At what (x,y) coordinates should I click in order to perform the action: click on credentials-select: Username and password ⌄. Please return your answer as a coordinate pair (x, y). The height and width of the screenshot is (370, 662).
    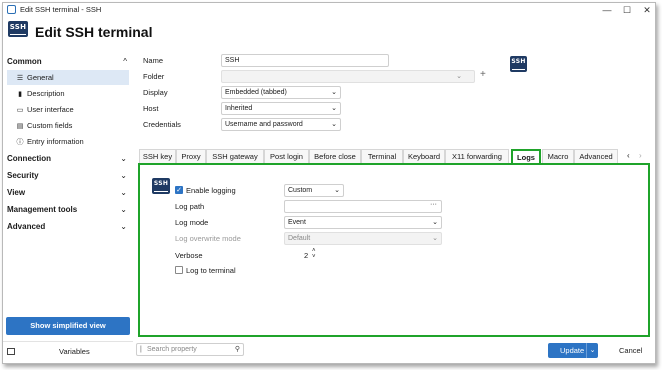
    Looking at the image, I should click on (281, 124).